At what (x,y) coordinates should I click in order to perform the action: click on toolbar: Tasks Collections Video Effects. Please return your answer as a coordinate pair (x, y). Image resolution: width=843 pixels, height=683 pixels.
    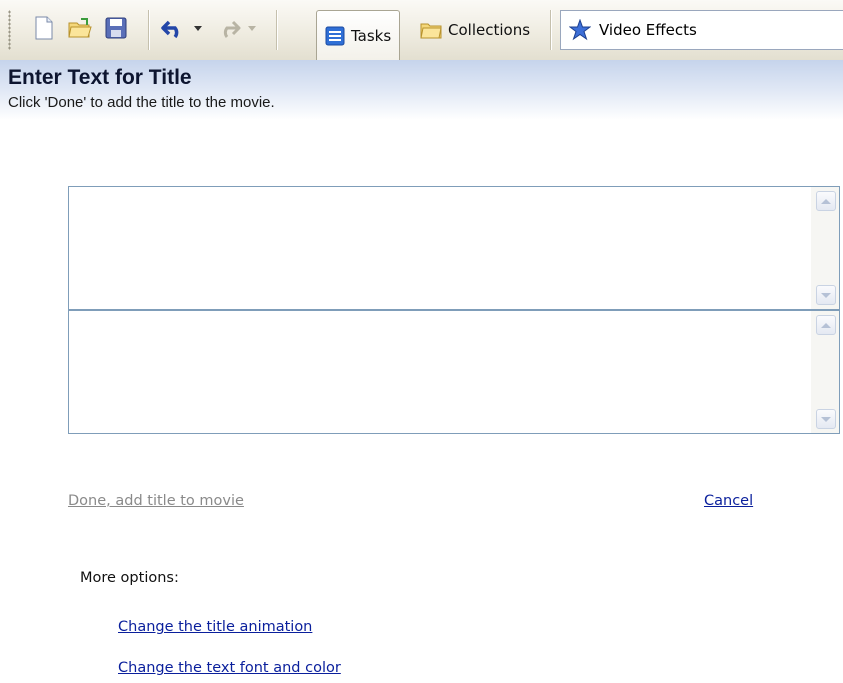
    Looking at the image, I should click on (421, 30).